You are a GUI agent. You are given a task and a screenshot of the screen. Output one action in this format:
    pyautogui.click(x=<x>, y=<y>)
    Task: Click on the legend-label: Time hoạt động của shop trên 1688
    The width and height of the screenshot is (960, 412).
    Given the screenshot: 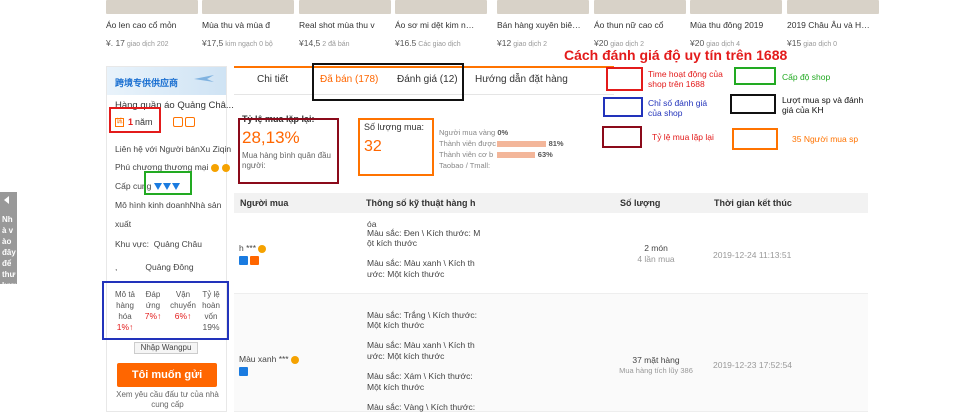 What is the action you would take?
    pyautogui.click(x=685, y=79)
    